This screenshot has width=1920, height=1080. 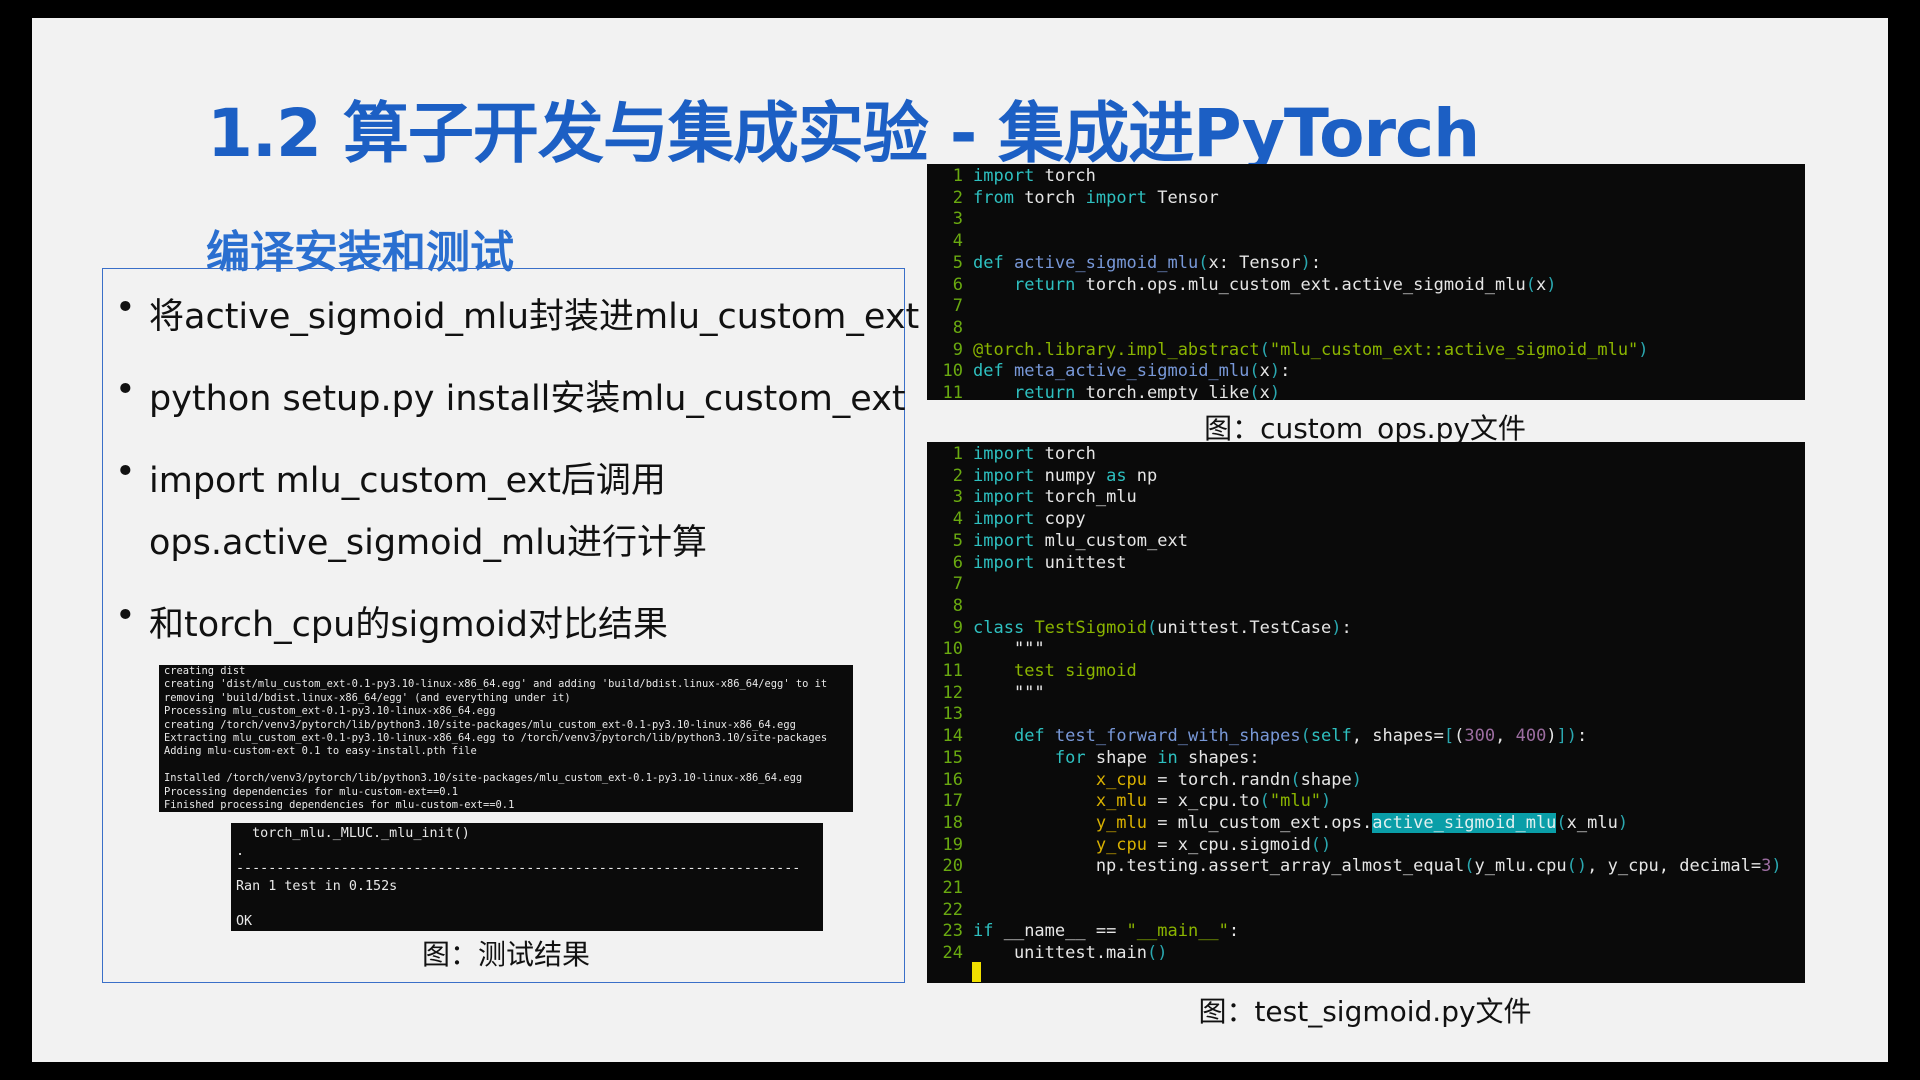 I want to click on line-number: 12, so click(x=952, y=692).